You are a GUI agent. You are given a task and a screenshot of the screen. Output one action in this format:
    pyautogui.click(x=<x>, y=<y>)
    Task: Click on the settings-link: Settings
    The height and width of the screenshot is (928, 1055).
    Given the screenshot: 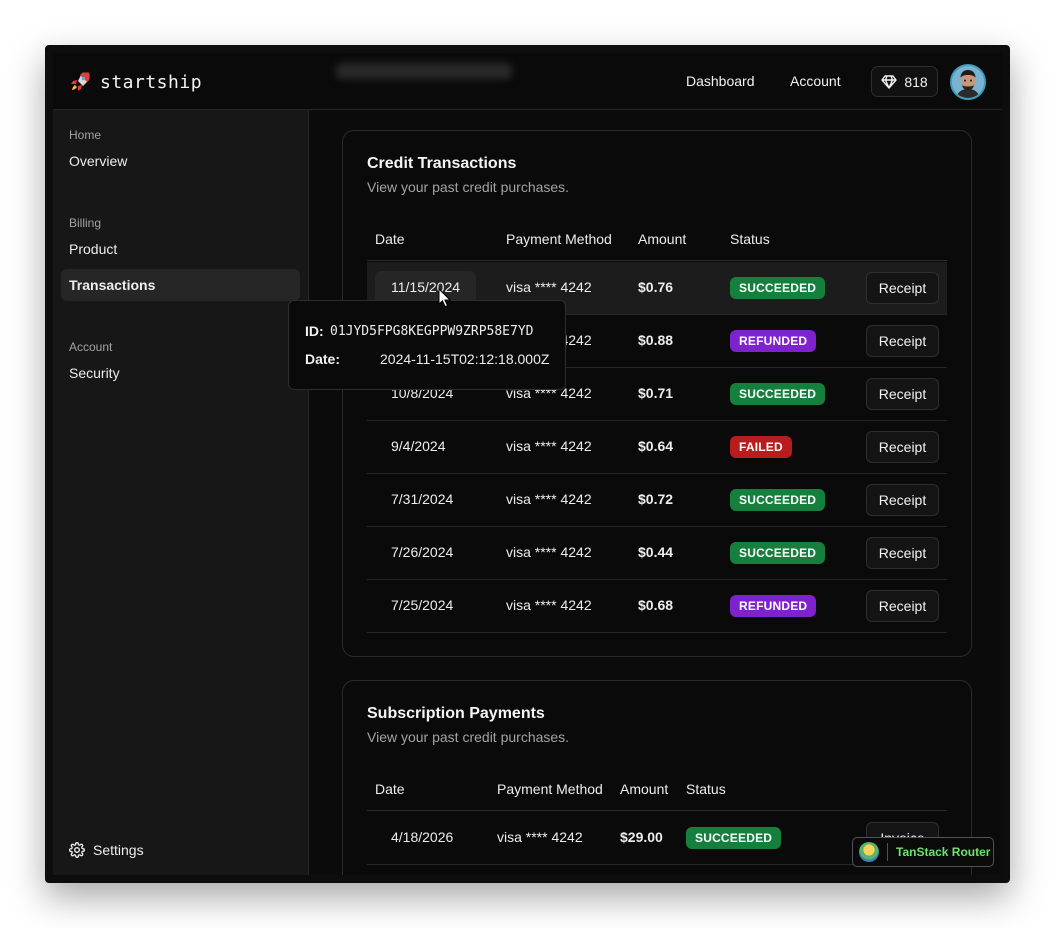 What is the action you would take?
    pyautogui.click(x=106, y=850)
    